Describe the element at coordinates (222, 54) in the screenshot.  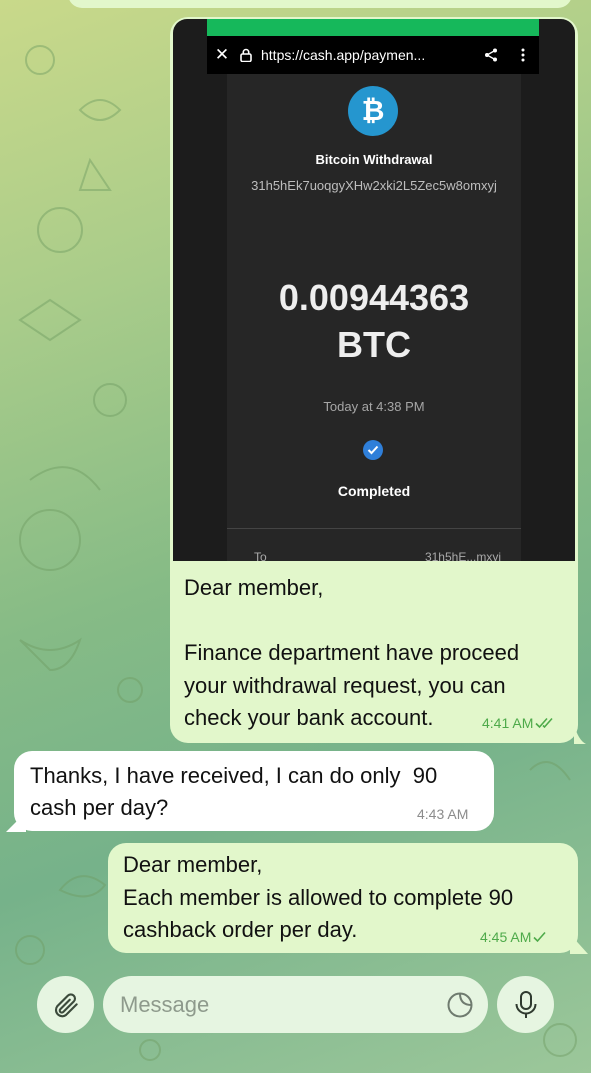
I see `close-icon: ✕` at that location.